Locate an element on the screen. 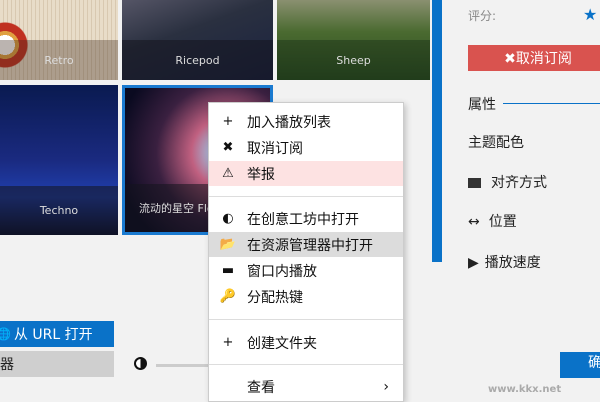  menu-label: 加入播放列表 is located at coordinates (289, 122).